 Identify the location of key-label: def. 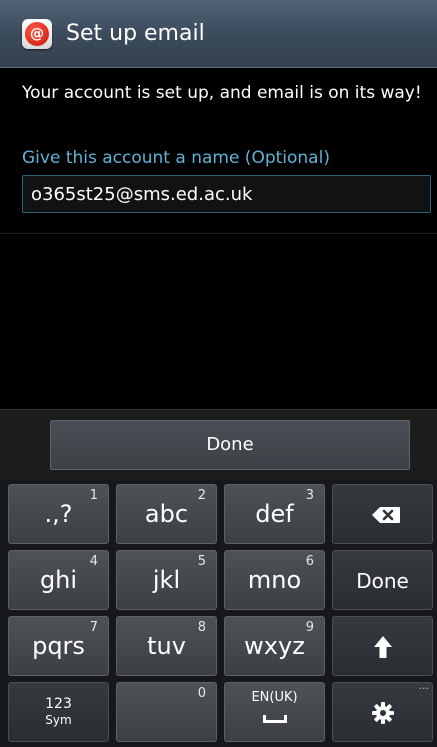
(274, 514).